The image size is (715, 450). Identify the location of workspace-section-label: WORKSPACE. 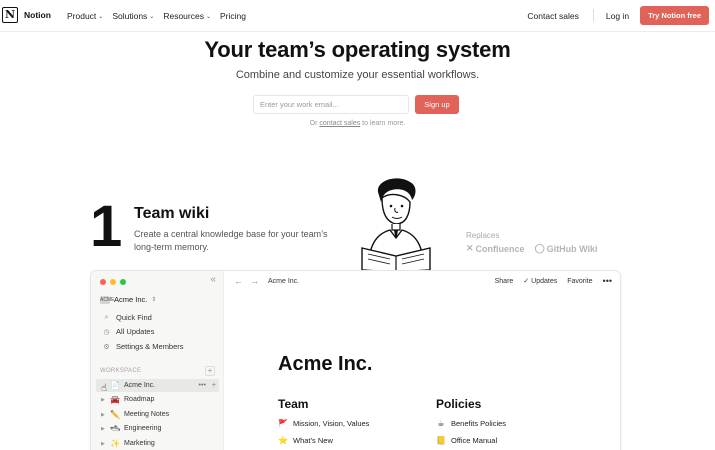
(121, 371).